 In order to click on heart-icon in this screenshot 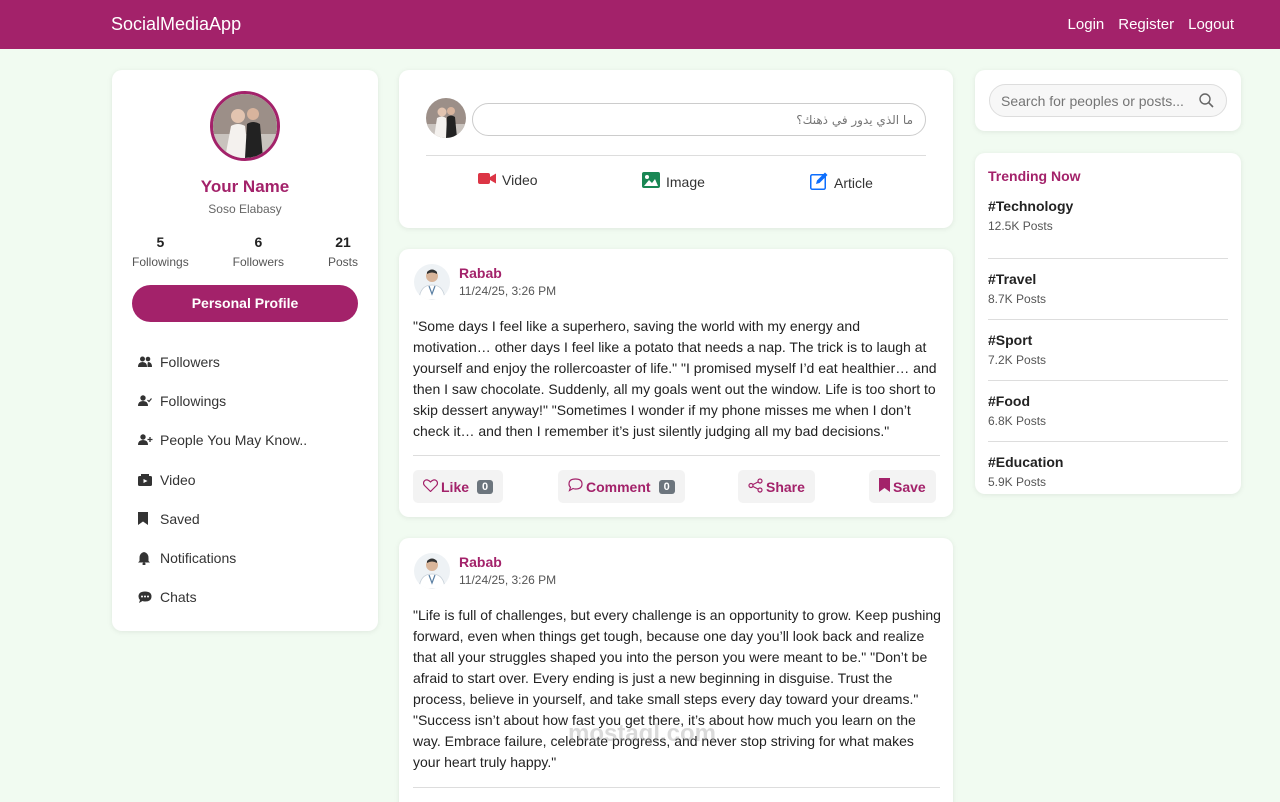, I will do `click(430, 486)`.